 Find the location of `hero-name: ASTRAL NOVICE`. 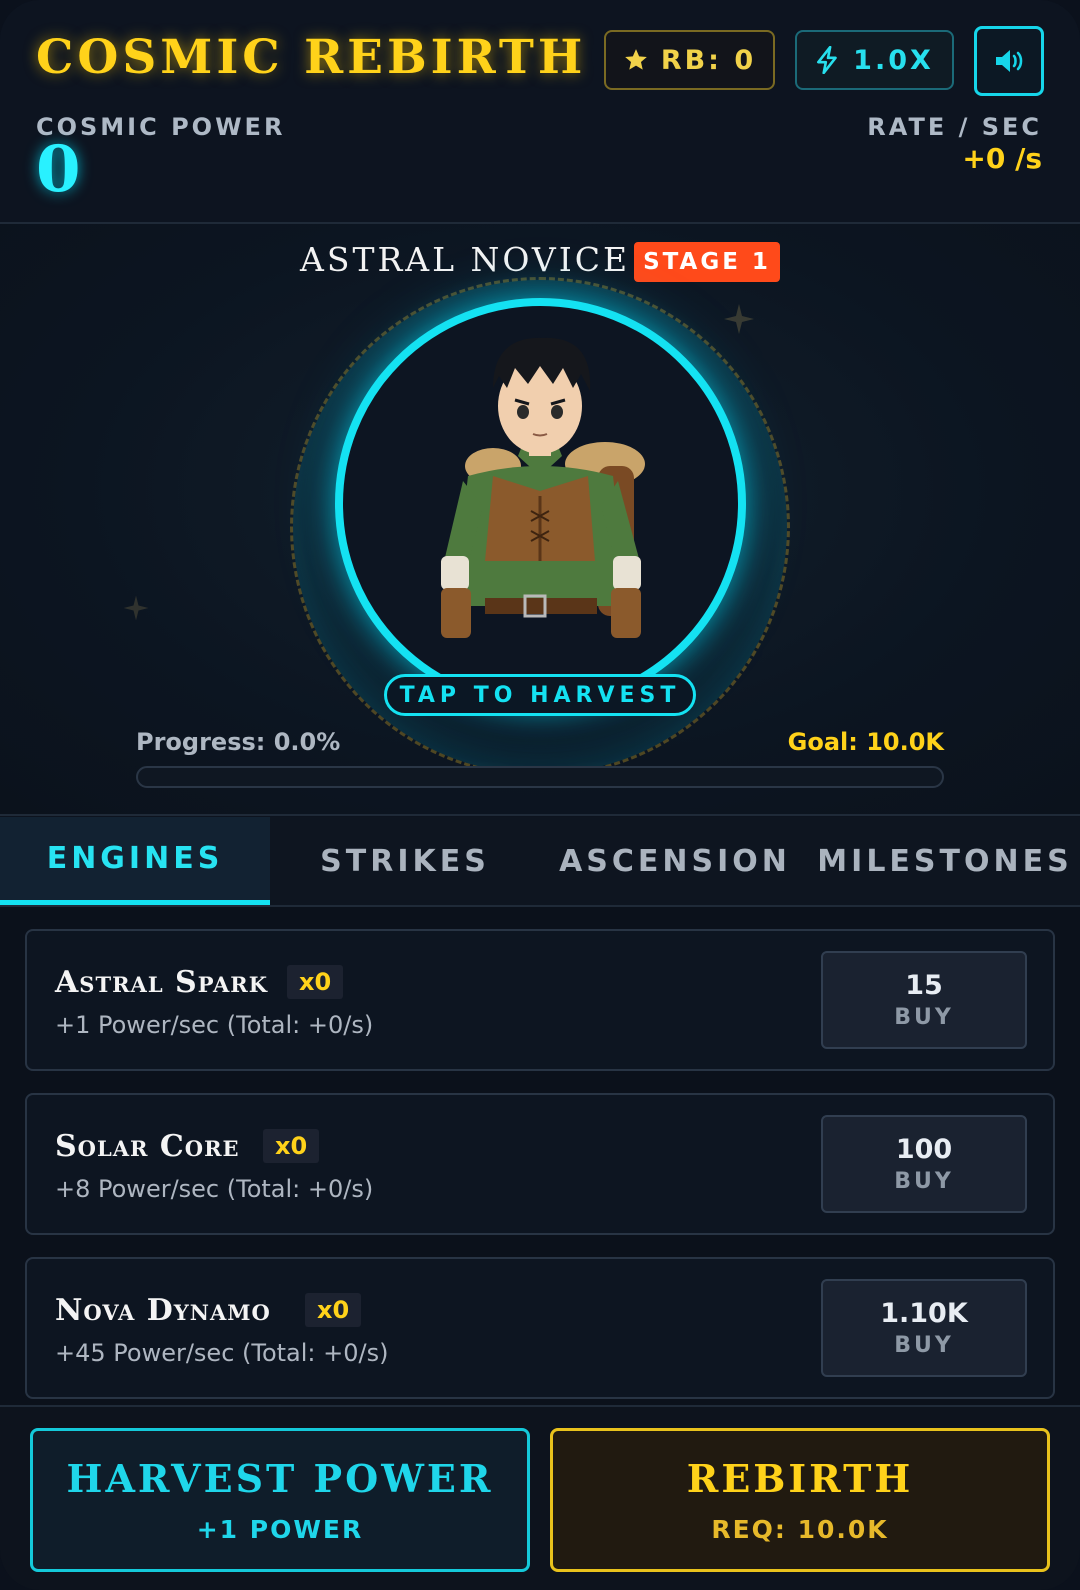

hero-name: ASTRAL NOVICE is located at coordinates (465, 259).